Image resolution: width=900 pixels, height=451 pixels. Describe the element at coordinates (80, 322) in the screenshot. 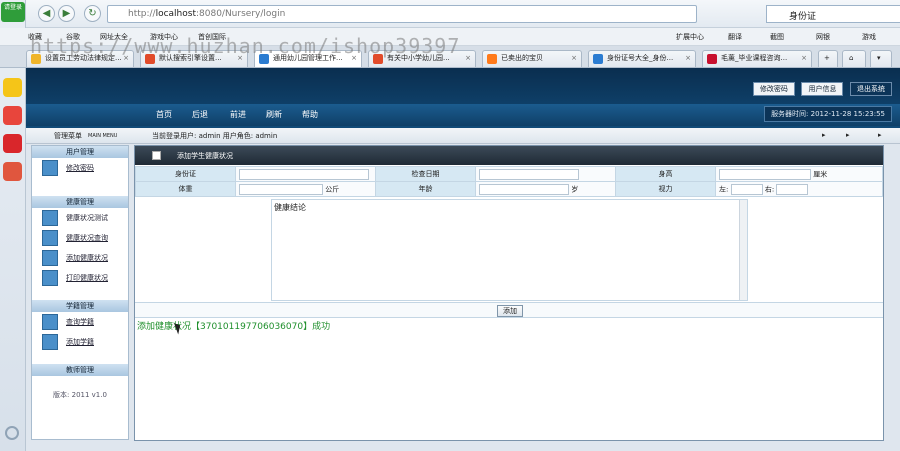

I see `menu-item-query-enrollment: 查询学籍` at that location.